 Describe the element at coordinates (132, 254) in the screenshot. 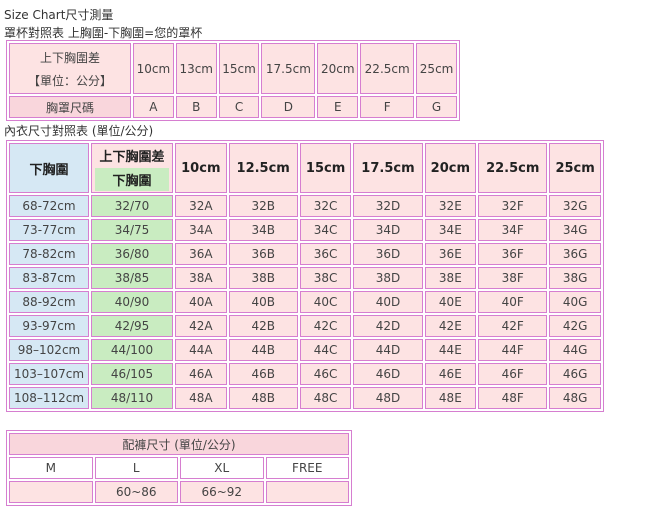

I see `band-size-cell: 36/80` at that location.